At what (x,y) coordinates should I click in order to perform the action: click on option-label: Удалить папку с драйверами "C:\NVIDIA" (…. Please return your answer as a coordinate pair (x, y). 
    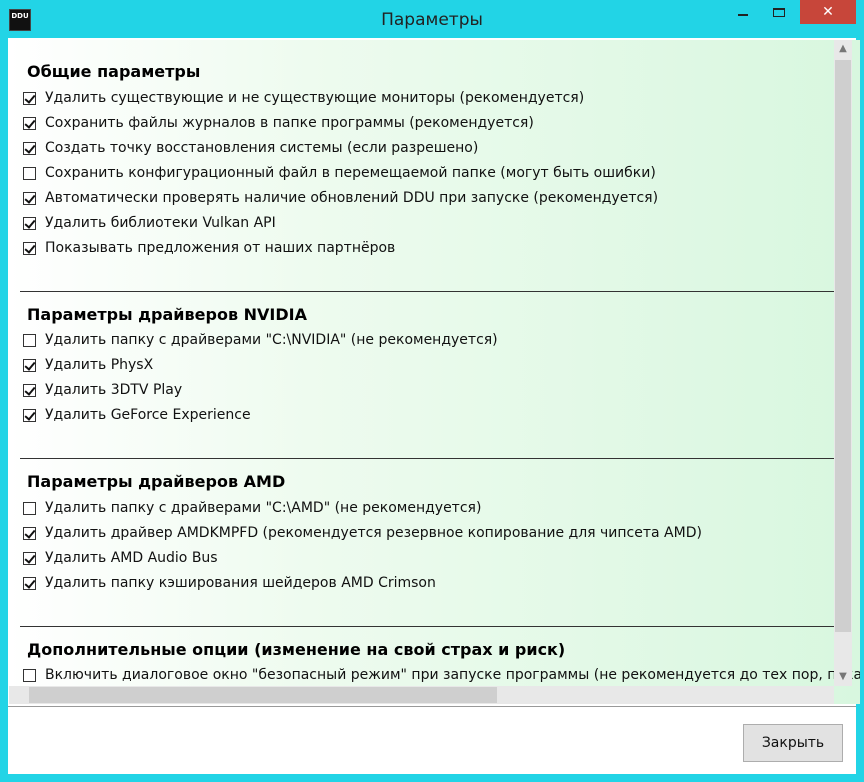
    Looking at the image, I should click on (271, 340).